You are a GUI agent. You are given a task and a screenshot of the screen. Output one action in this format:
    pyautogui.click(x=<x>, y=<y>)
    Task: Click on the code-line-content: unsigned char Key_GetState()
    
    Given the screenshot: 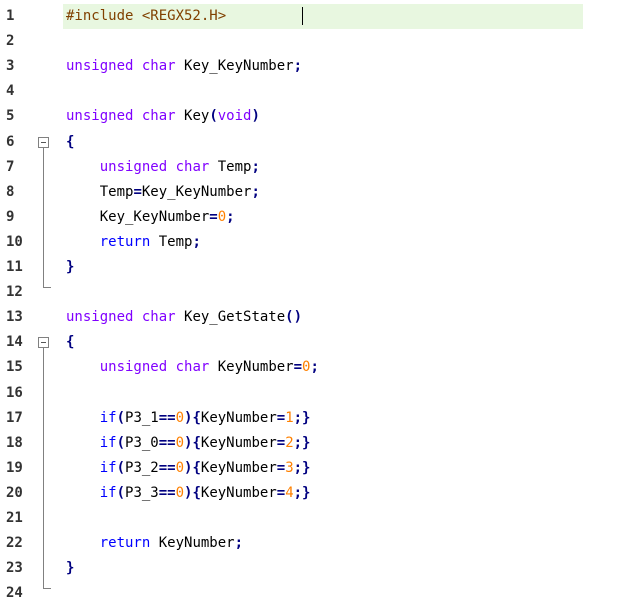 What is the action you would take?
    pyautogui.click(x=323, y=317)
    